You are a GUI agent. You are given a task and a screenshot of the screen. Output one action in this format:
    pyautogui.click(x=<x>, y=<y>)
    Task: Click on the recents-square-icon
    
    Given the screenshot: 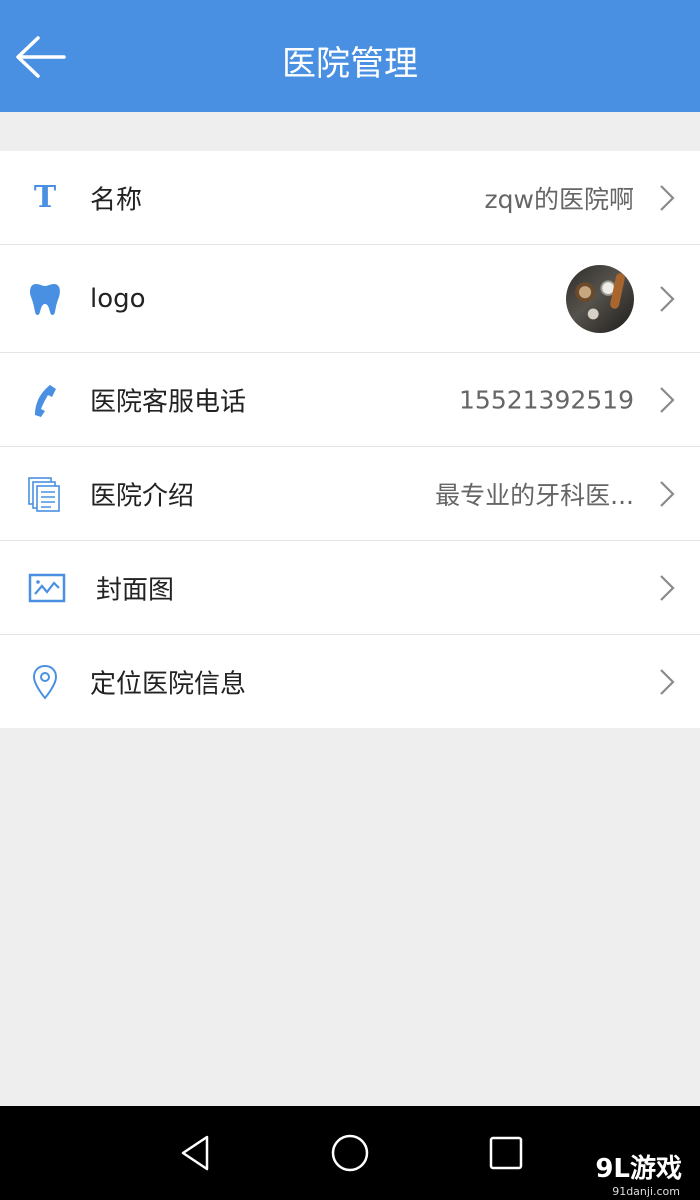 What is the action you would take?
    pyautogui.click(x=506, y=1153)
    